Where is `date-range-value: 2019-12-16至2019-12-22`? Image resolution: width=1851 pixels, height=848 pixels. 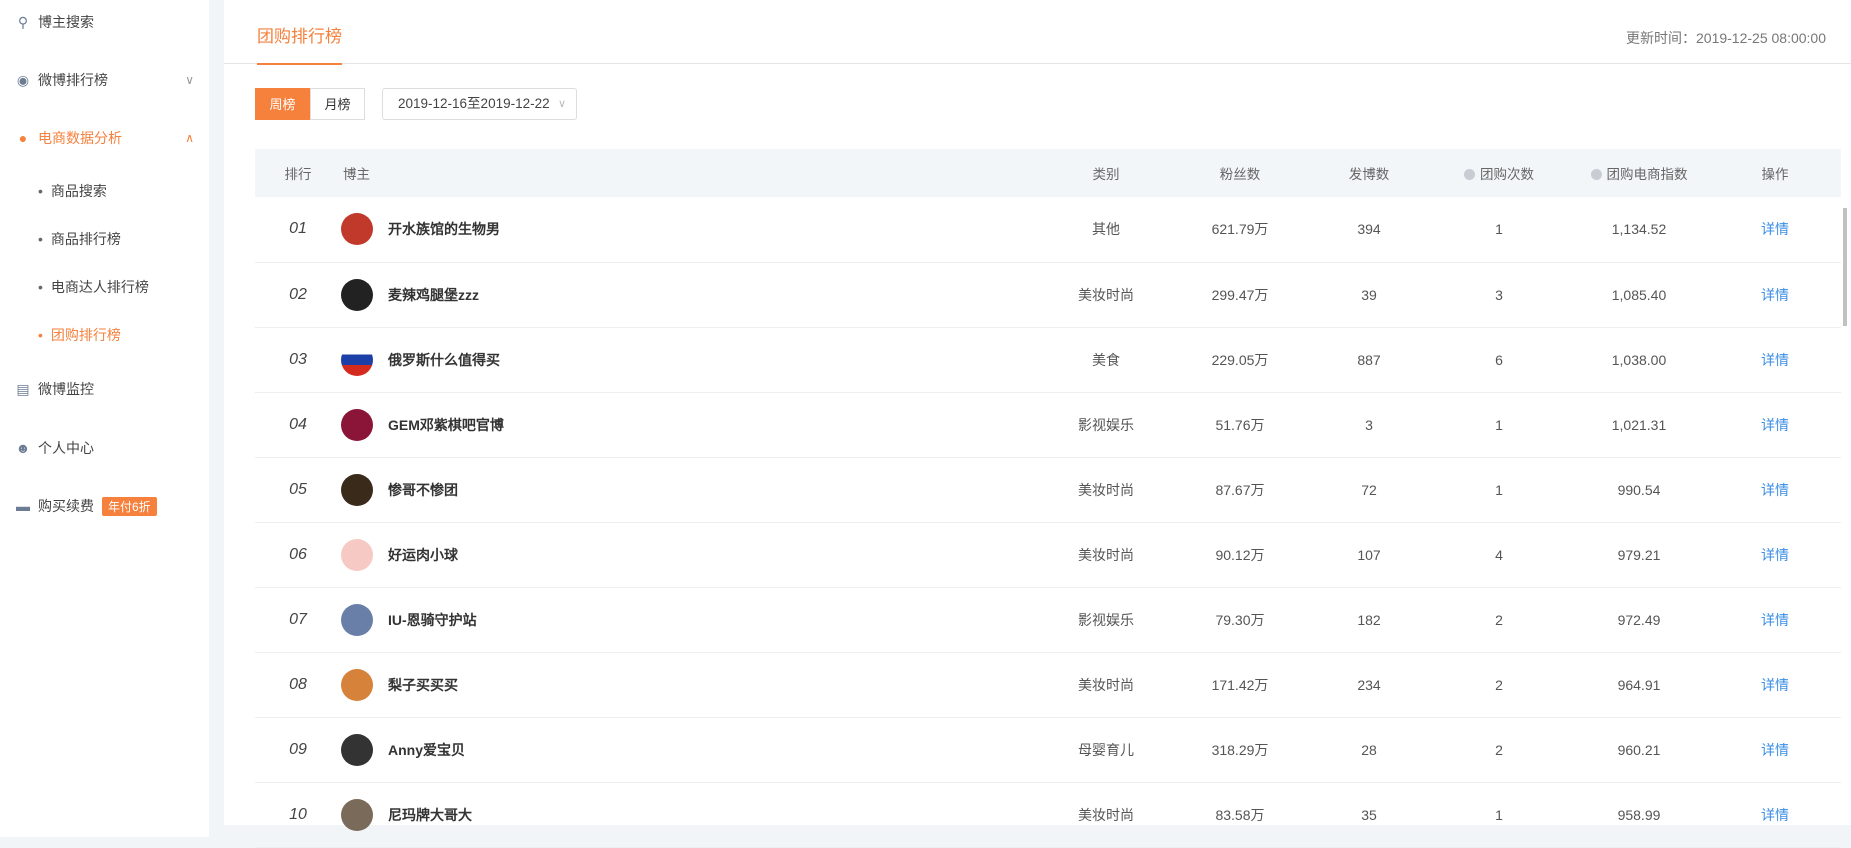
date-range-value: 2019-12-16至2019-12-22 is located at coordinates (474, 103).